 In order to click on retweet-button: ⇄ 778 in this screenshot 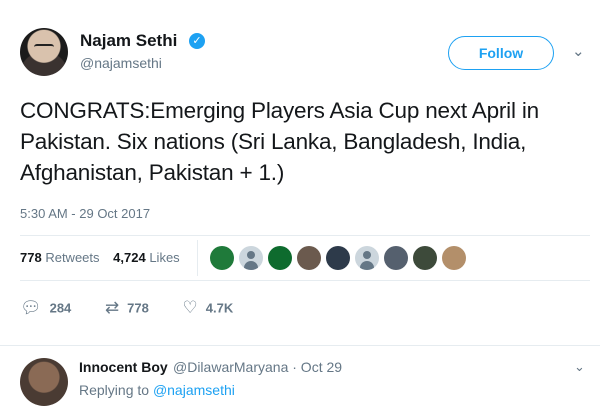, I will do `click(127, 308)`.